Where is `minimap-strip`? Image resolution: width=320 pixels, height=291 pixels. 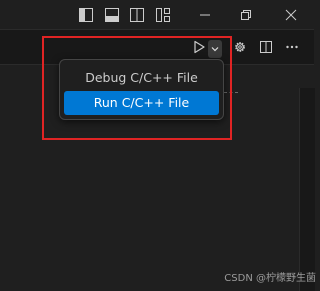 minimap-strip is located at coordinates (307, 189).